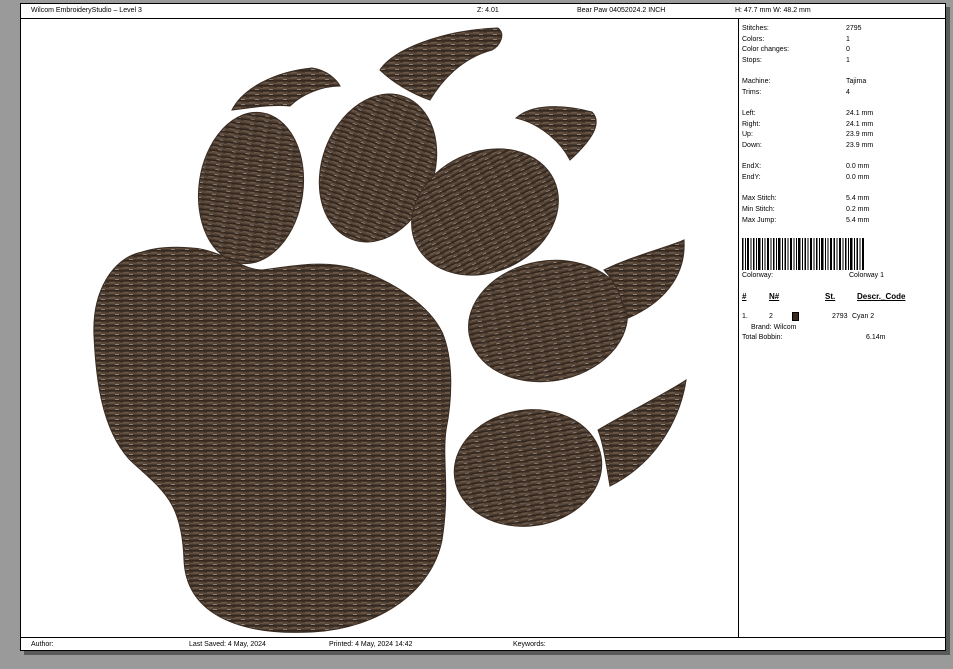 This screenshot has width=953, height=669. I want to click on trims-label: Trims:, so click(752, 92).